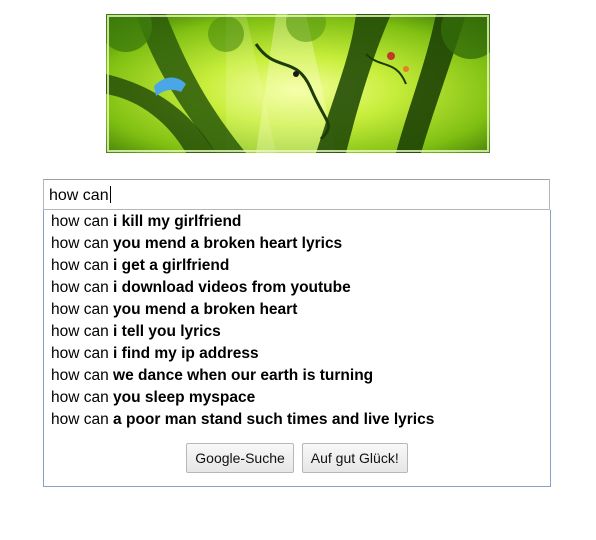  I want to click on suggestion-item: how can you mend a broken heart lyrics, so click(242, 244).